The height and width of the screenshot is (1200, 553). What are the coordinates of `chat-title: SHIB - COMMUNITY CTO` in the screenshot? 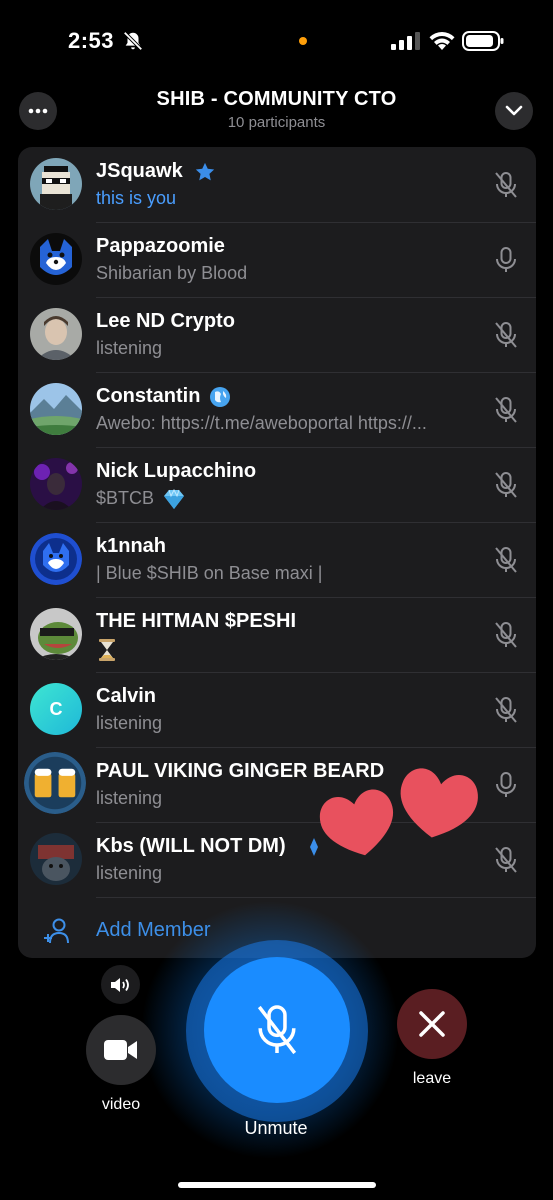 It's located at (276, 99).